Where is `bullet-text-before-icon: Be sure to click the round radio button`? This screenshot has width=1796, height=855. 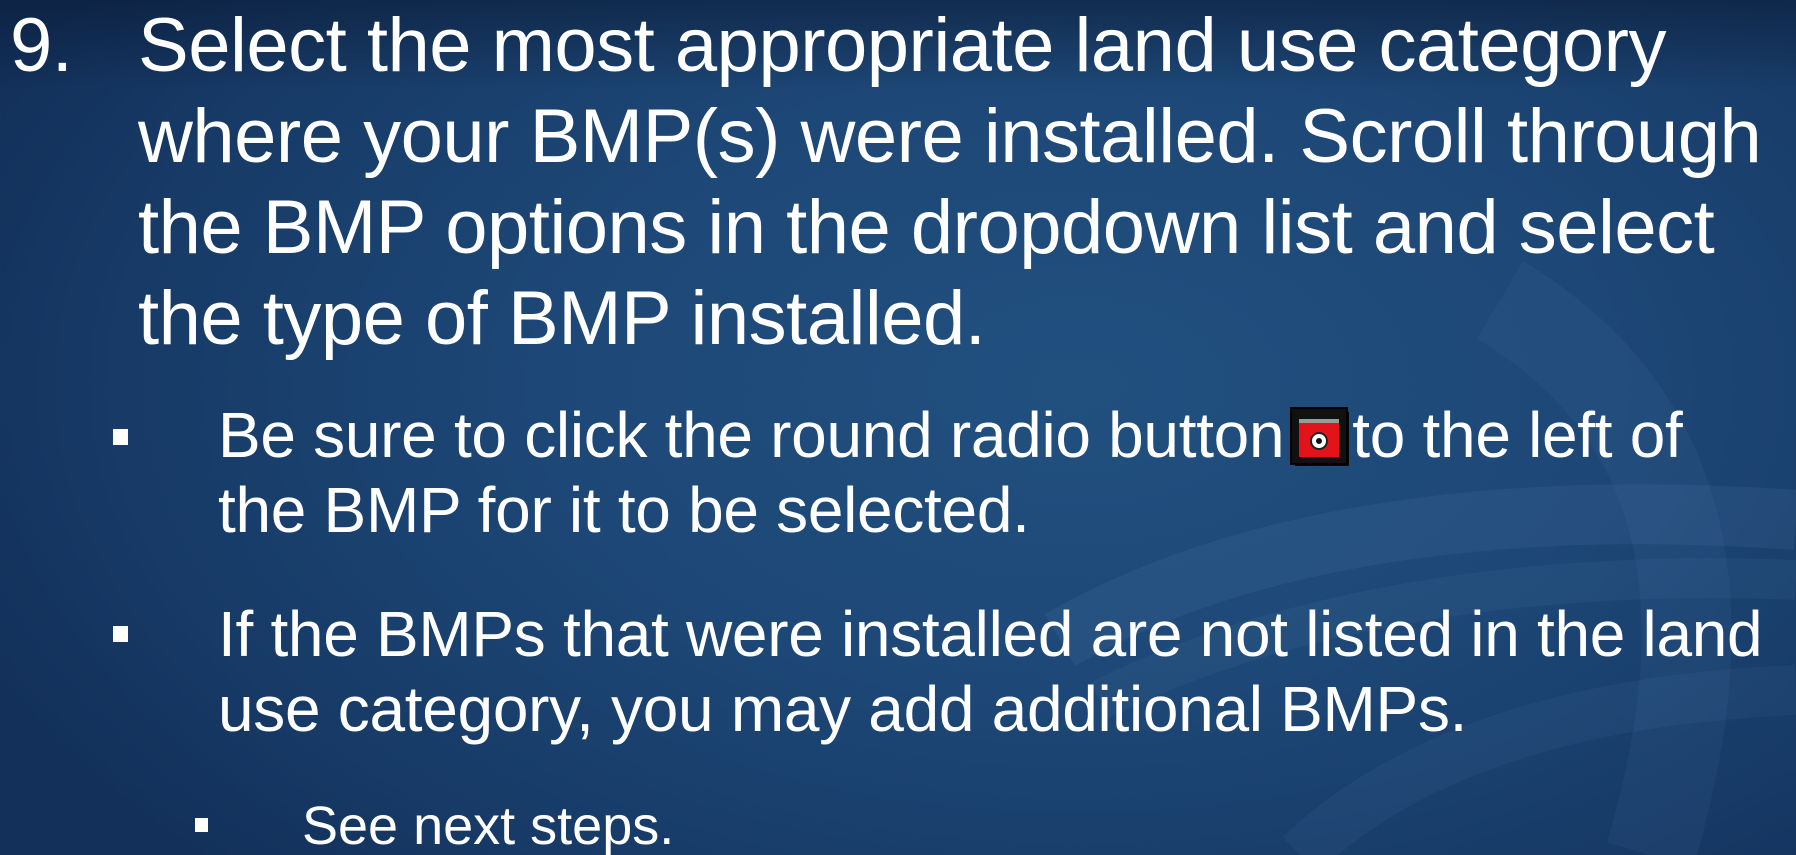
bullet-text-before-icon: Be sure to click the round radio button is located at coordinates (751, 435).